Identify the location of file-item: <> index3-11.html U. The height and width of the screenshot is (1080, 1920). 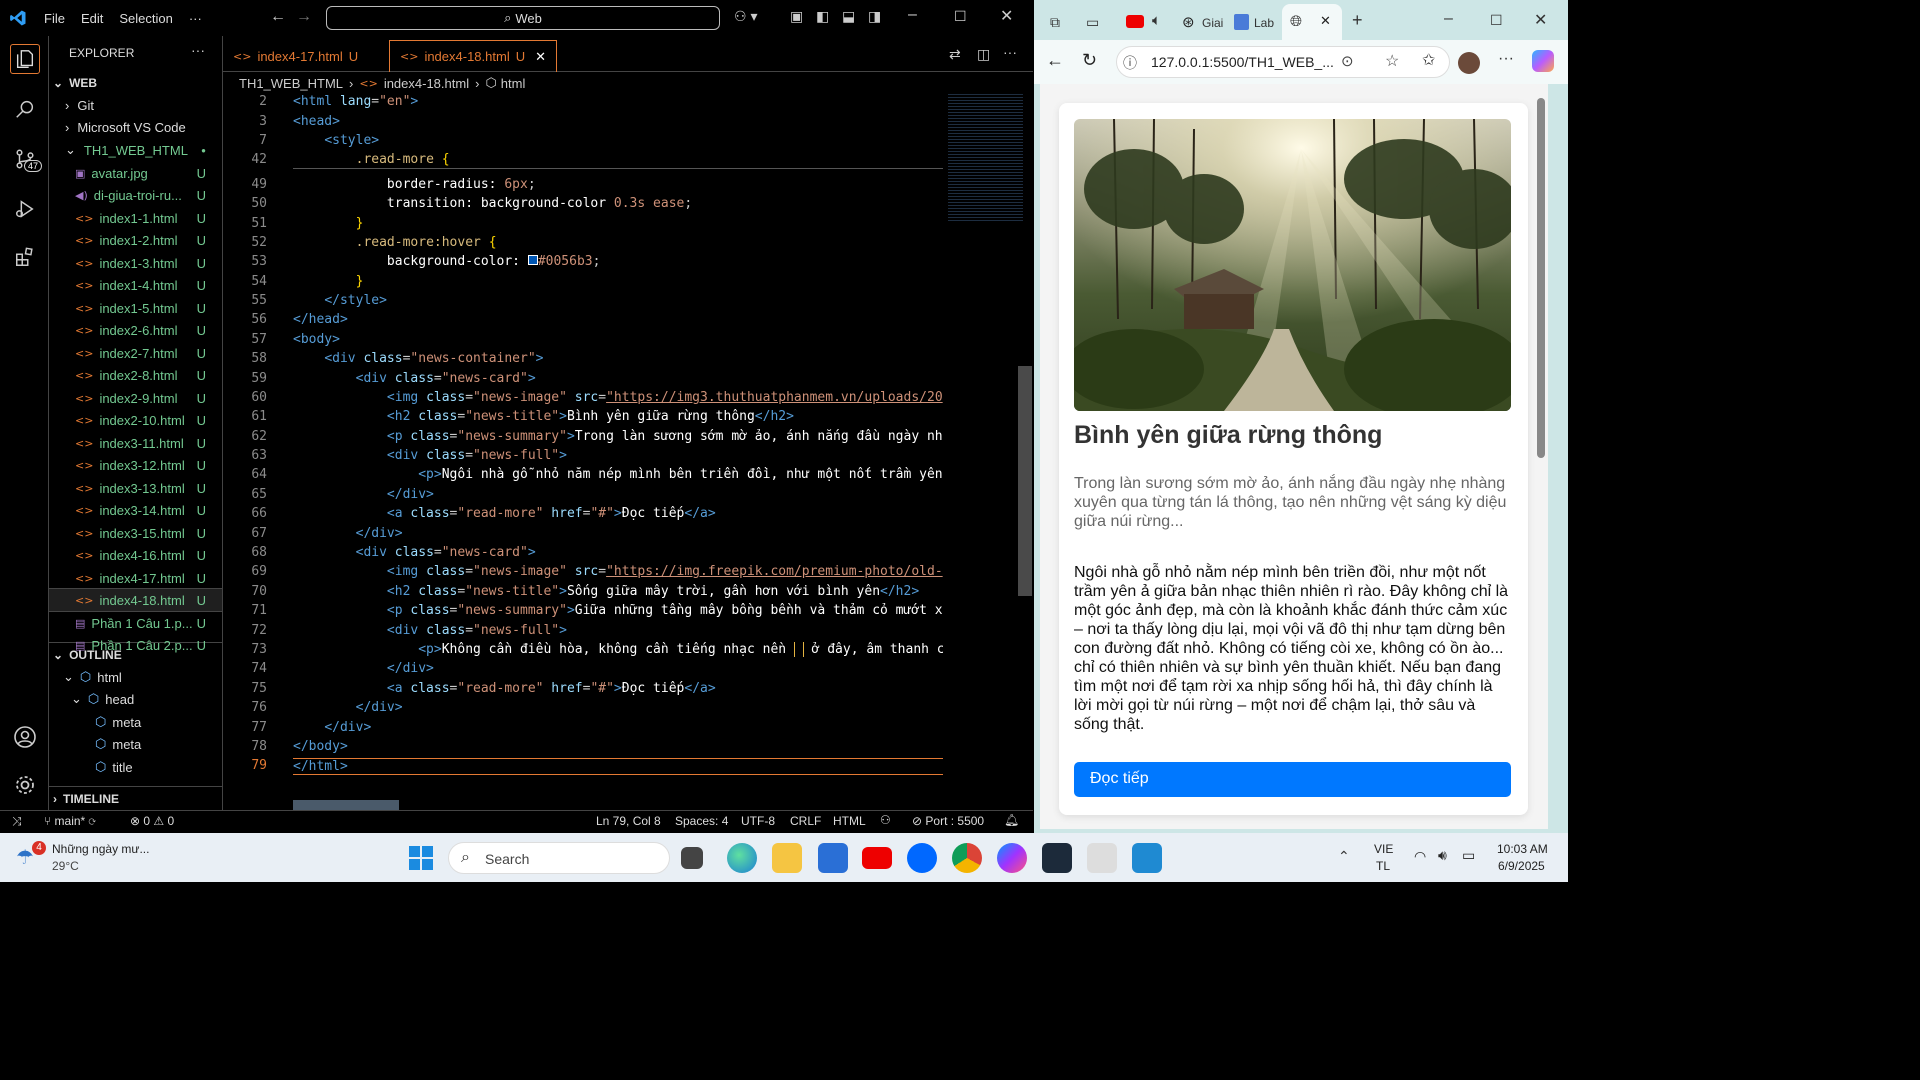
(135, 443).